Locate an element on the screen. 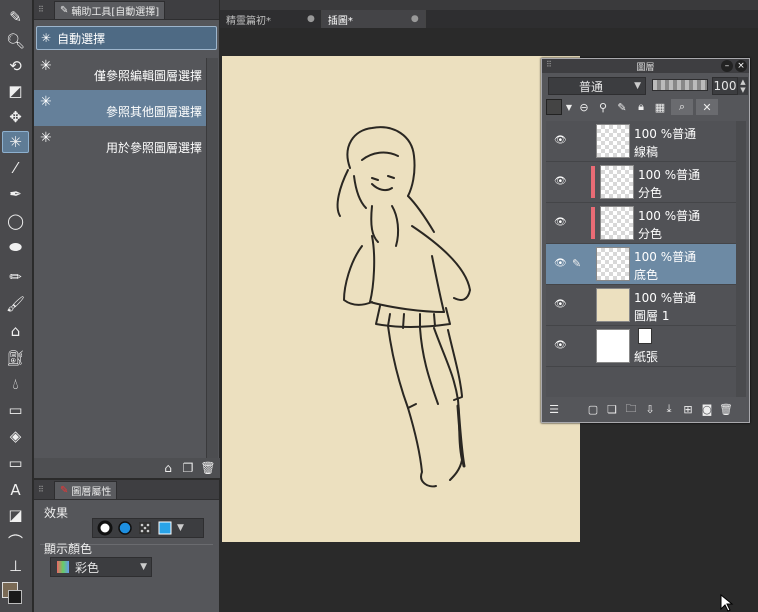 The width and height of the screenshot is (758, 612). new-raster-layer-icon: ▢ is located at coordinates (593, 409).